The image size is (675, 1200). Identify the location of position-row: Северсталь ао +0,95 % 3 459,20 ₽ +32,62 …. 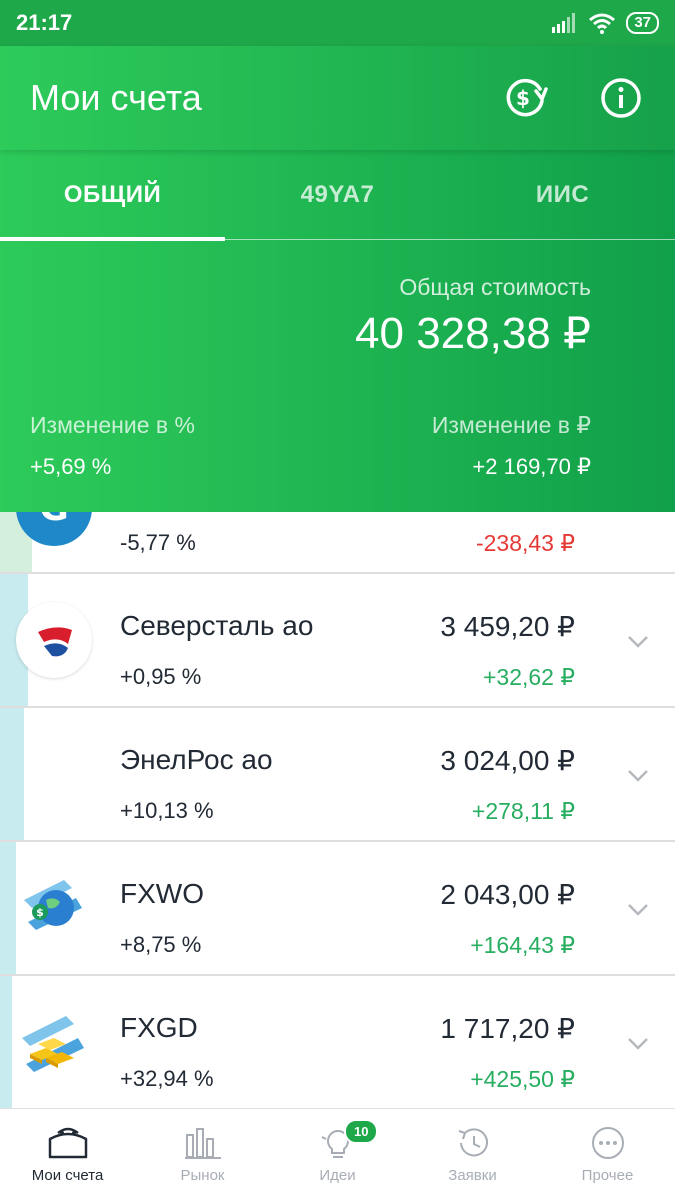
(337, 641).